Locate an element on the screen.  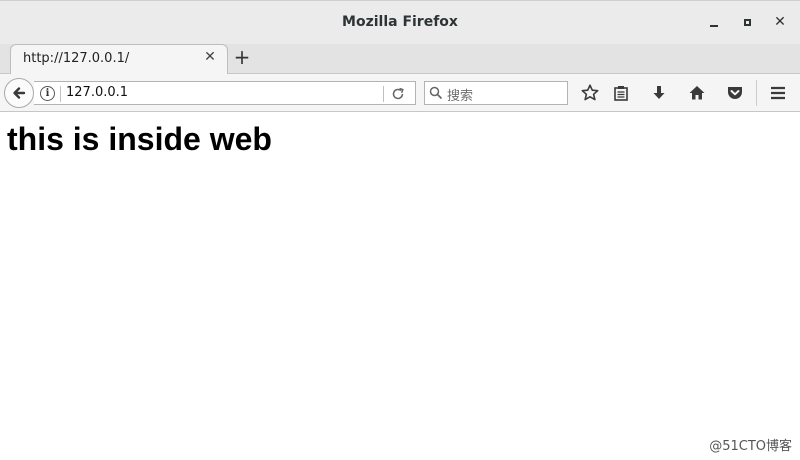
tab-strip: http://127.0.0.1/ ✕ + is located at coordinates (400, 59).